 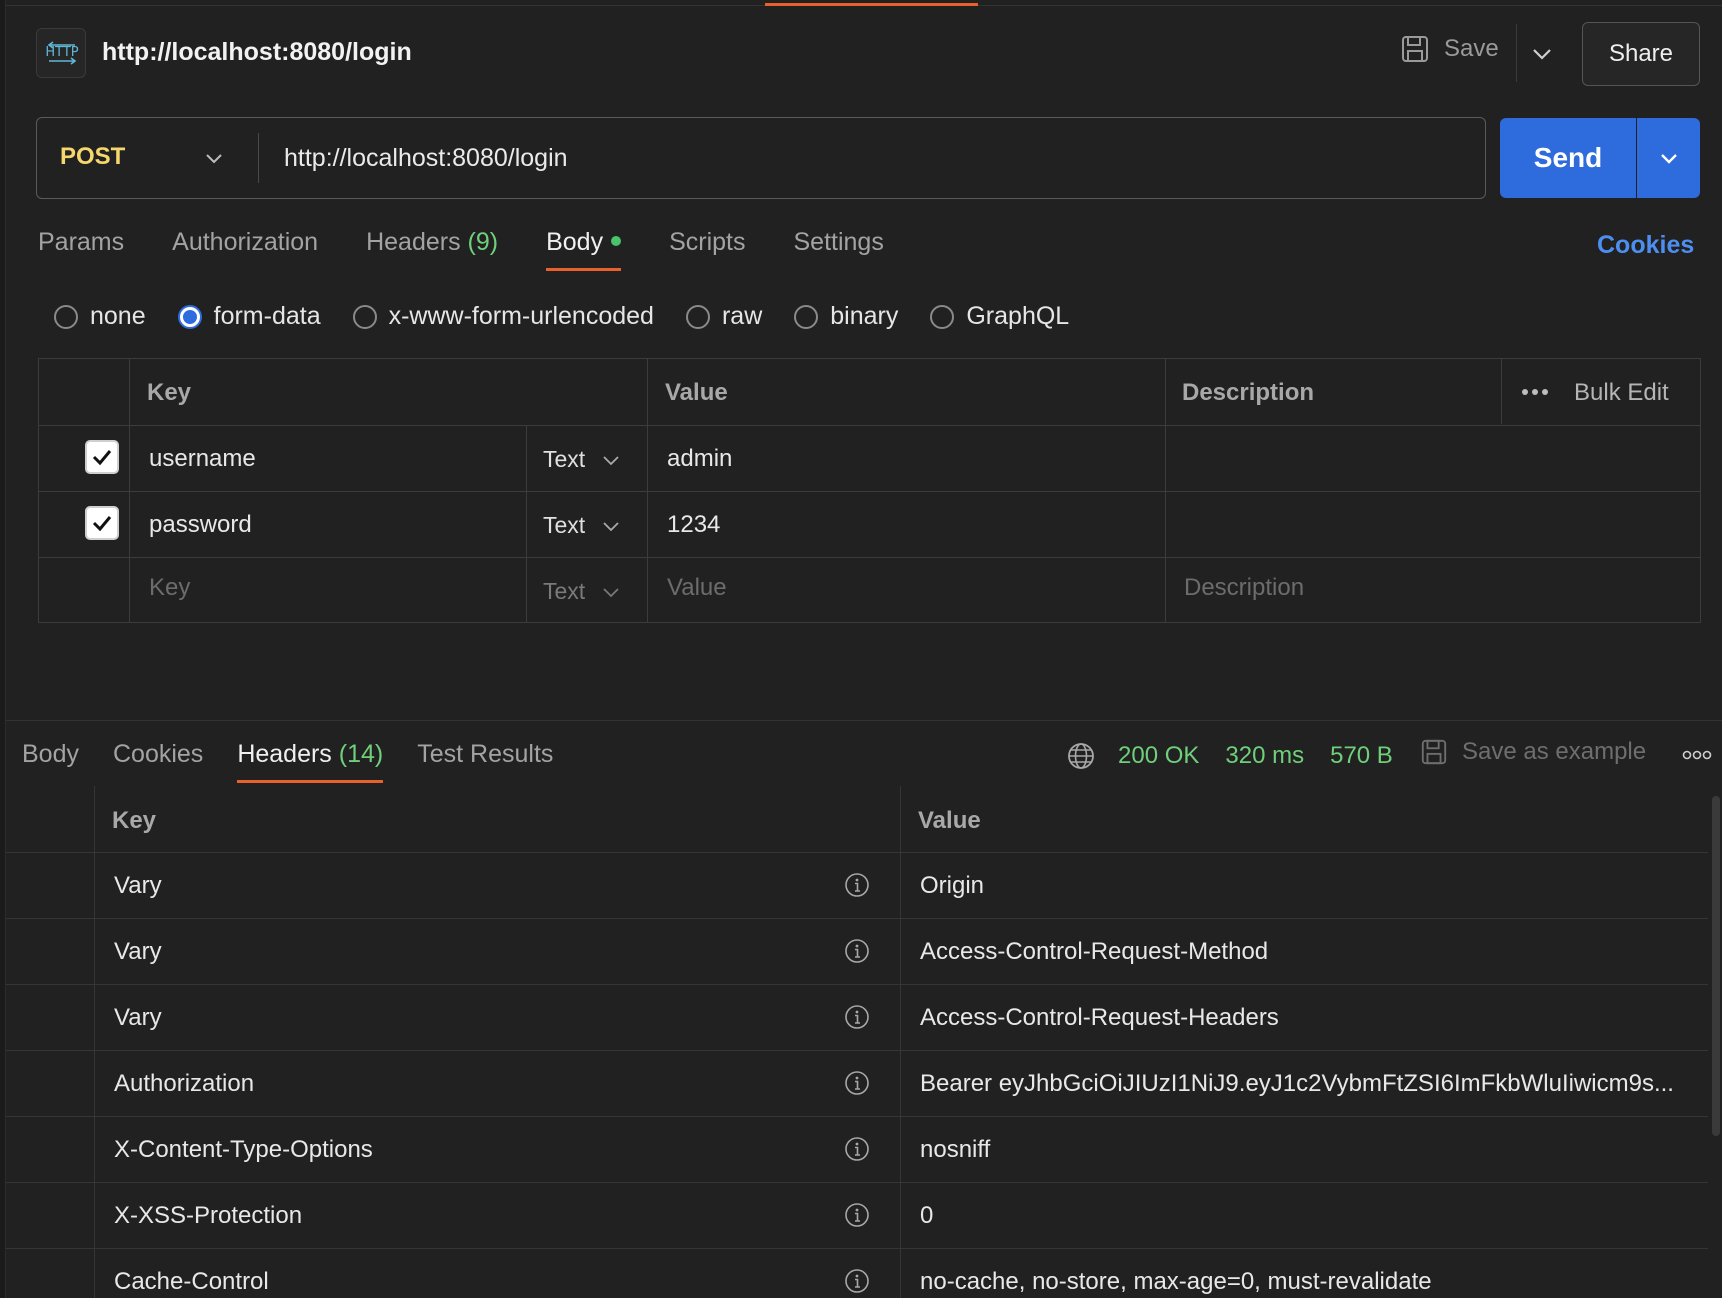 What do you see at coordinates (1621, 393) in the screenshot?
I see `bulk-edit-button: Bulk Edit` at bounding box center [1621, 393].